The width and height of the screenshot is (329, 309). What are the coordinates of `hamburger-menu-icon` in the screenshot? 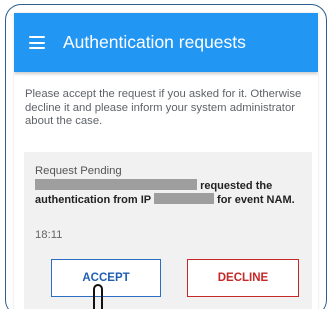 It's located at (37, 42).